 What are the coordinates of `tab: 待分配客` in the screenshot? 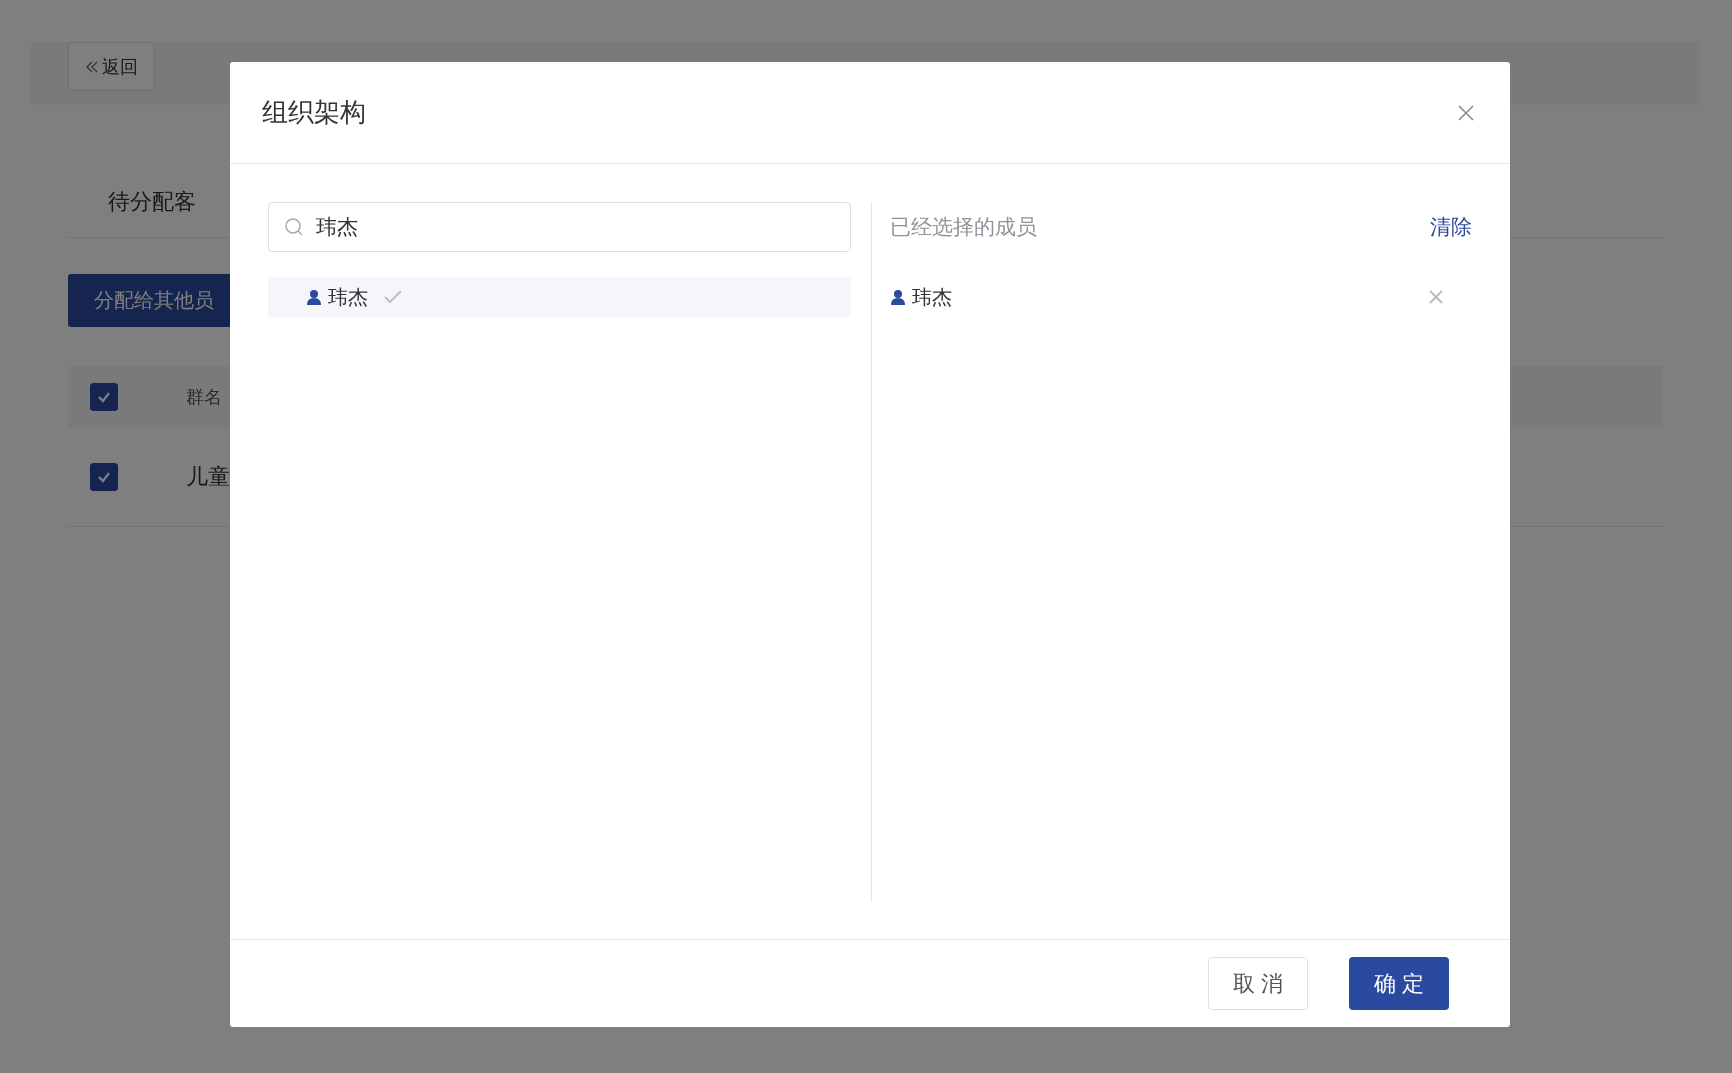 It's located at (152, 201).